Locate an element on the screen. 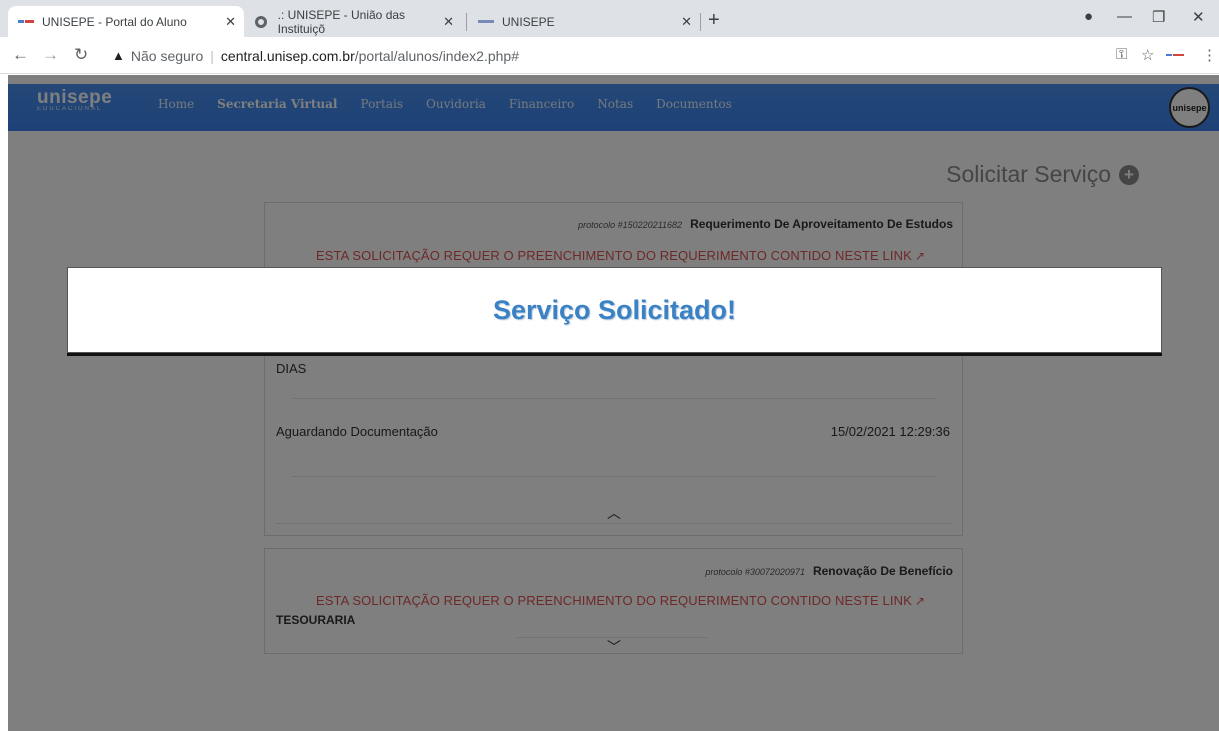  browser-tab-portal: UNISEPE - Portal do Aluno ✕ is located at coordinates (126, 21).